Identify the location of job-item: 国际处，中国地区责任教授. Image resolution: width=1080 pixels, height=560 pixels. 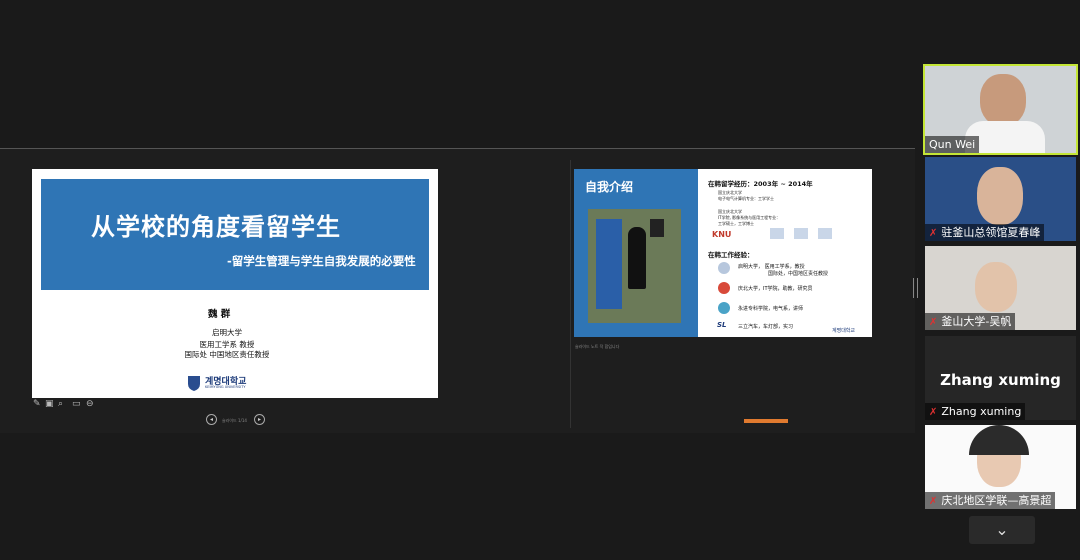
(798, 274).